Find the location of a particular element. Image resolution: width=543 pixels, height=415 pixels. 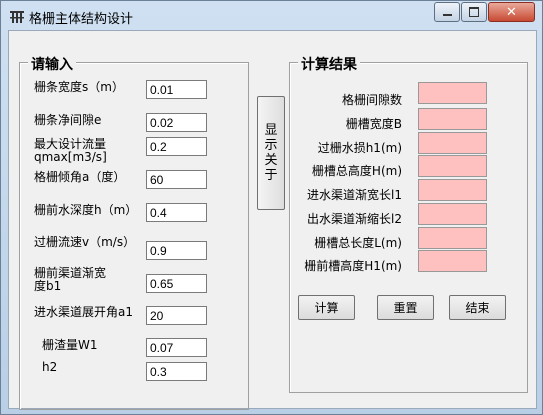

close-icon: ✕ is located at coordinates (511, 12).